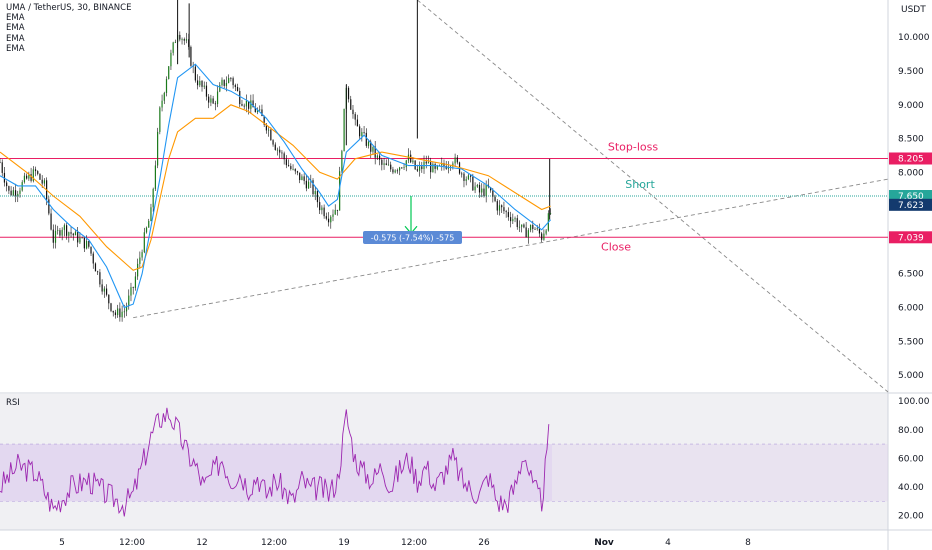  I want to click on price-tag: 7.039, so click(910, 237).